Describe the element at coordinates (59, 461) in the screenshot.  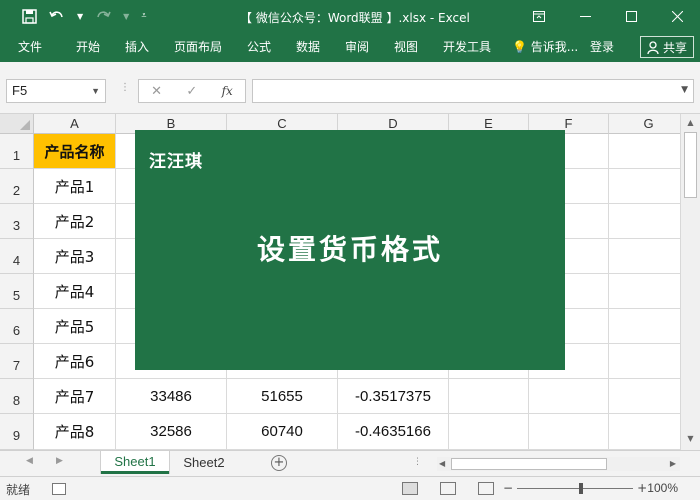
I see `sheet-next-icon: ▶` at that location.